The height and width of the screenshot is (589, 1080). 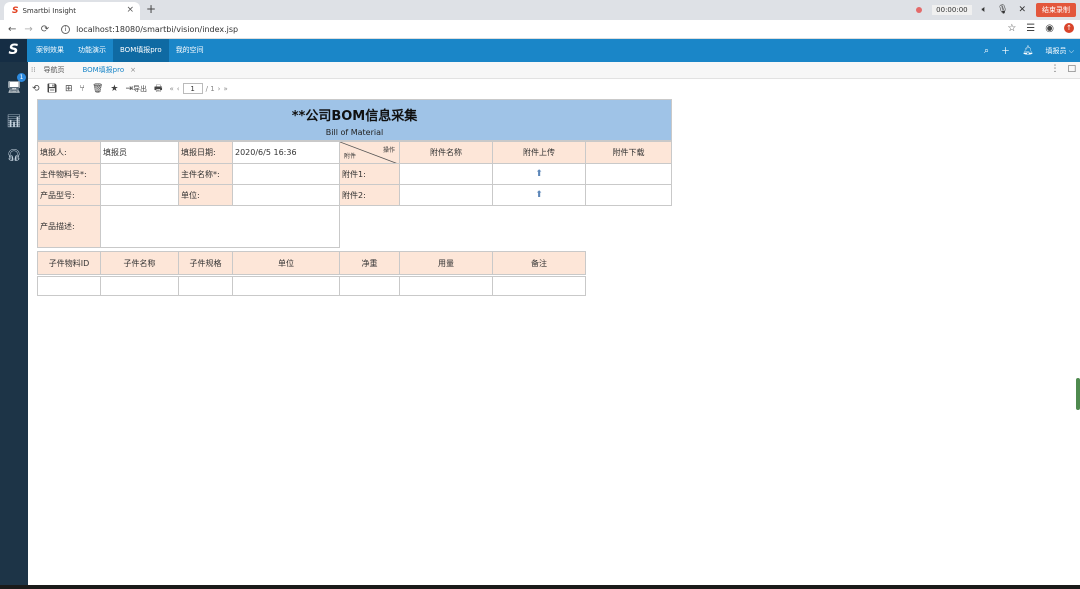 What do you see at coordinates (984, 10) in the screenshot?
I see `speaker-icon: 🔈︎` at bounding box center [984, 10].